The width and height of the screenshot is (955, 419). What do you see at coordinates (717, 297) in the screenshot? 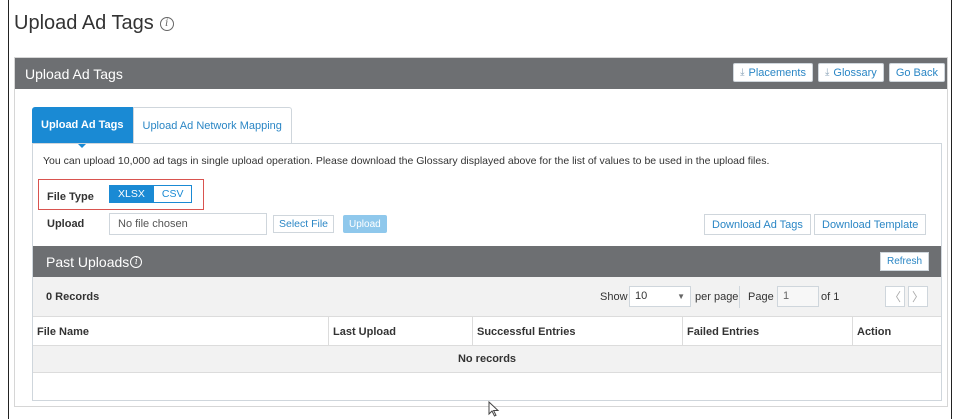
I see `per-page-label: per page` at bounding box center [717, 297].